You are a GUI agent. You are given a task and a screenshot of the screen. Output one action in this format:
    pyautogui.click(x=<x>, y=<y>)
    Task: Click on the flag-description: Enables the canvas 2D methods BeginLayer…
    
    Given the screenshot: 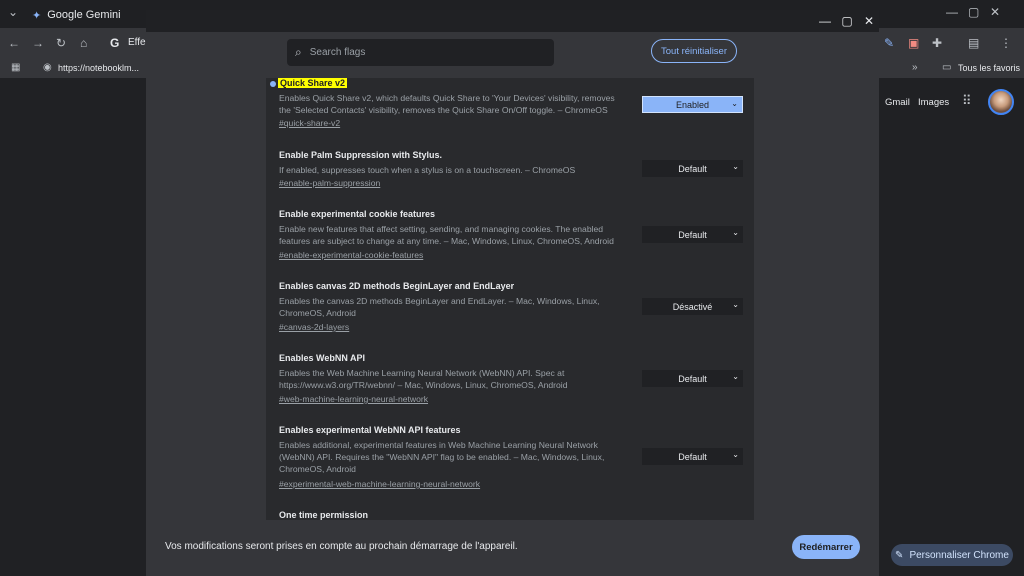 What is the action you would take?
    pyautogui.click(x=439, y=307)
    